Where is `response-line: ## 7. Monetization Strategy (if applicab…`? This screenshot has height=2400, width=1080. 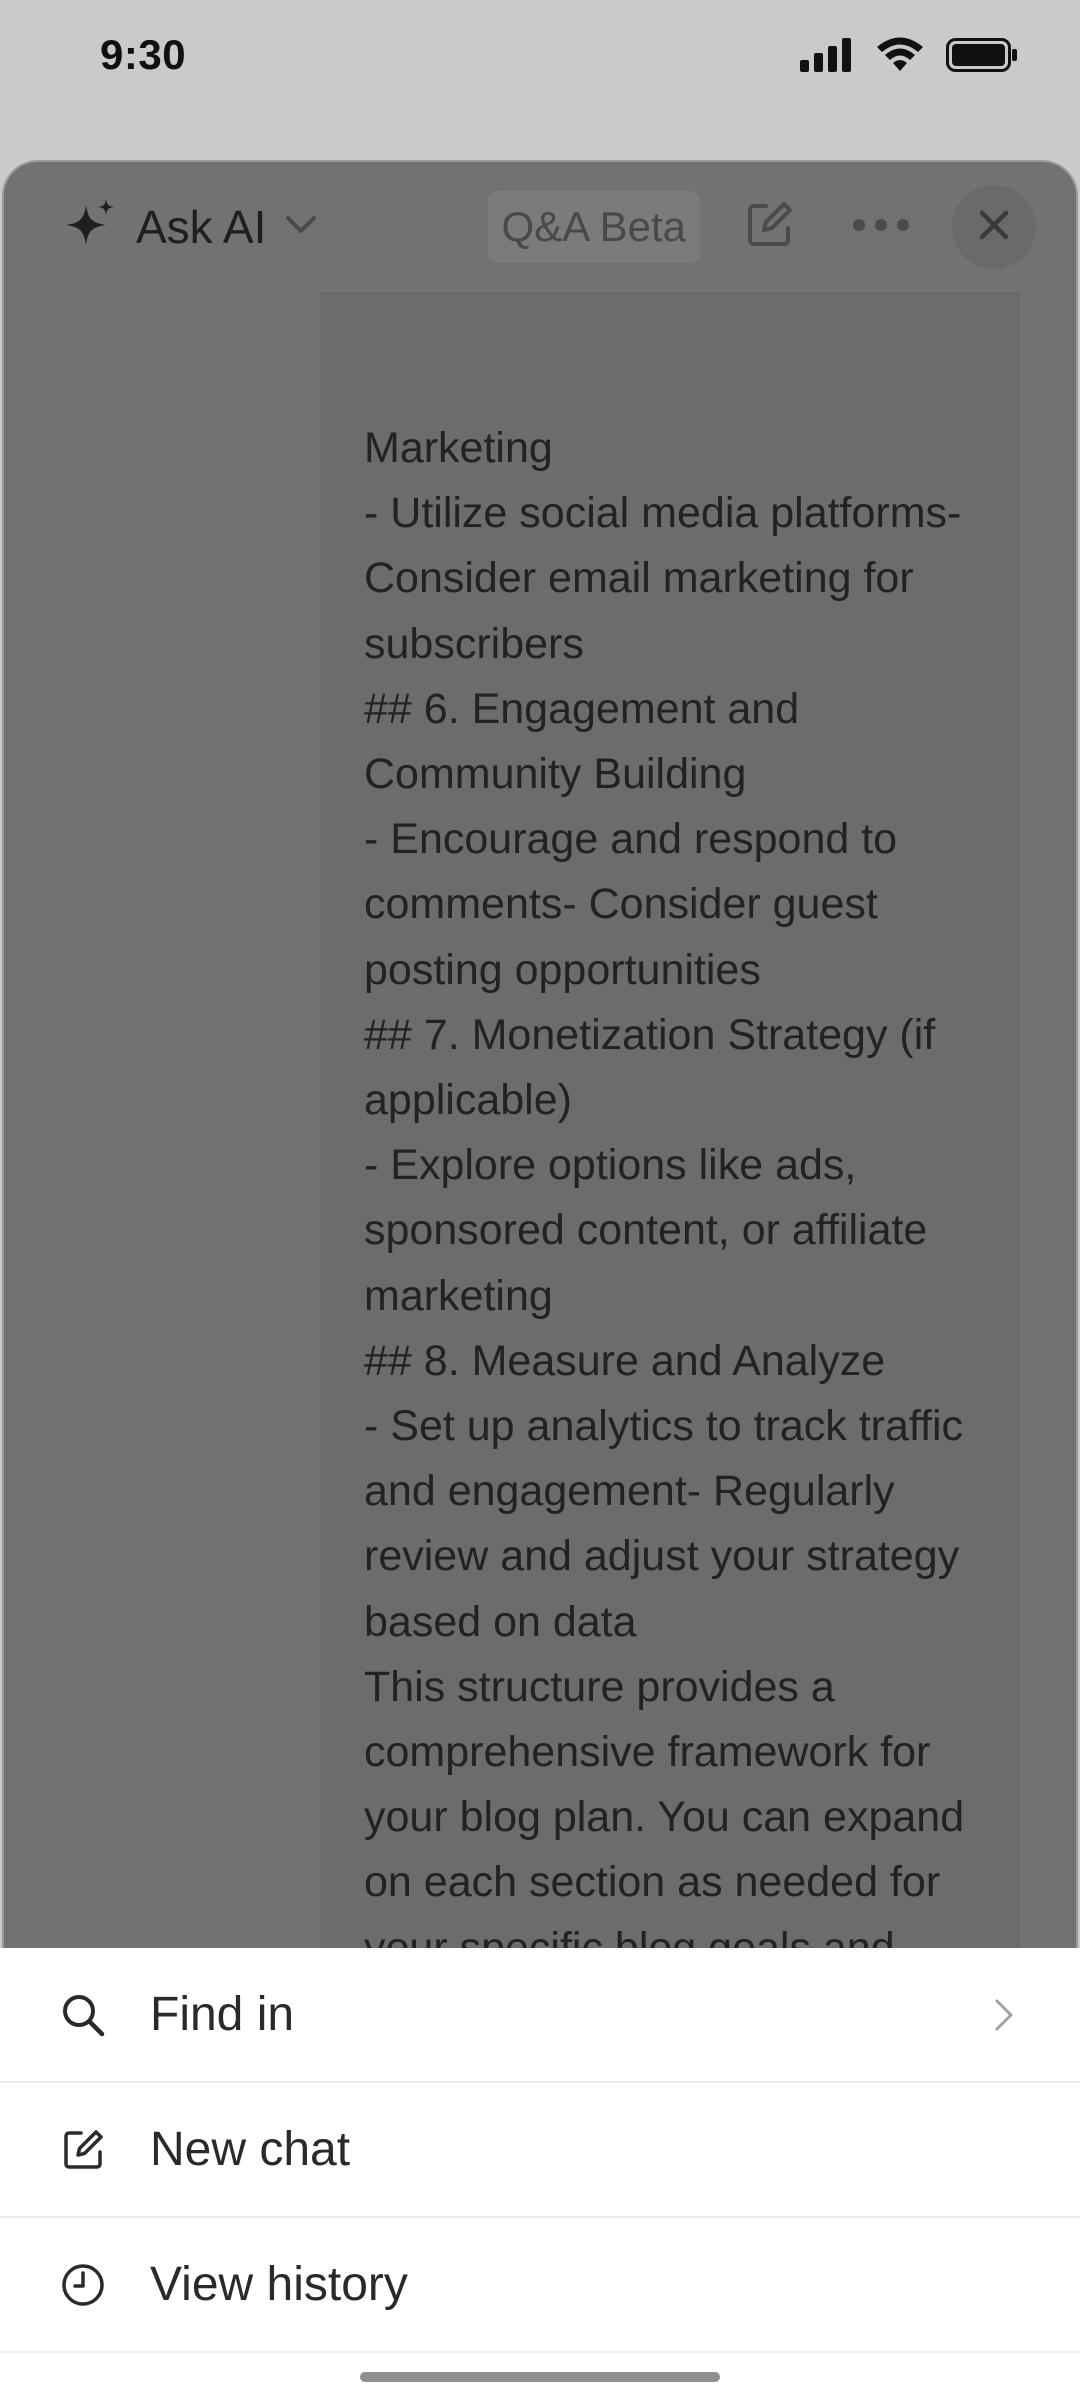 response-line: ## 7. Monetization Strategy (if applicab… is located at coordinates (650, 1067).